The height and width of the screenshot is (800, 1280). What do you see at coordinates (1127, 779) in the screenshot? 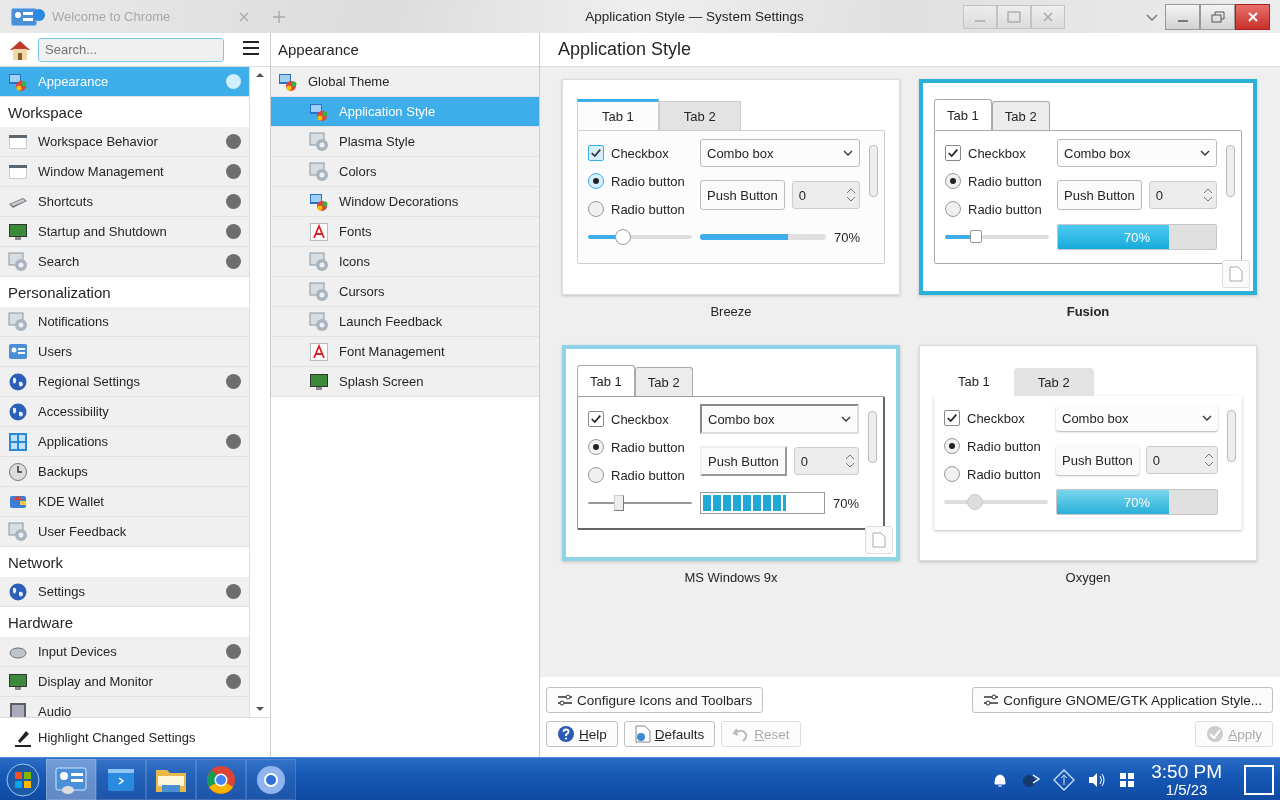
I see `grid-icon` at bounding box center [1127, 779].